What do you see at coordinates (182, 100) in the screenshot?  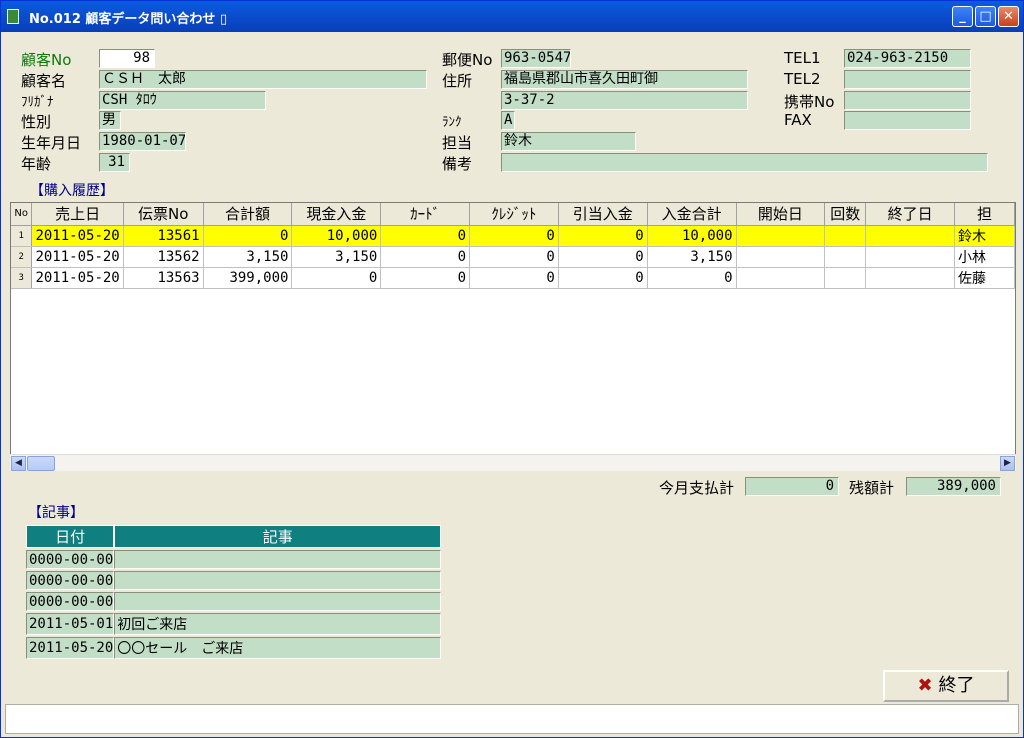 I see `kana-field: CSH ﾀﾛｳ` at bounding box center [182, 100].